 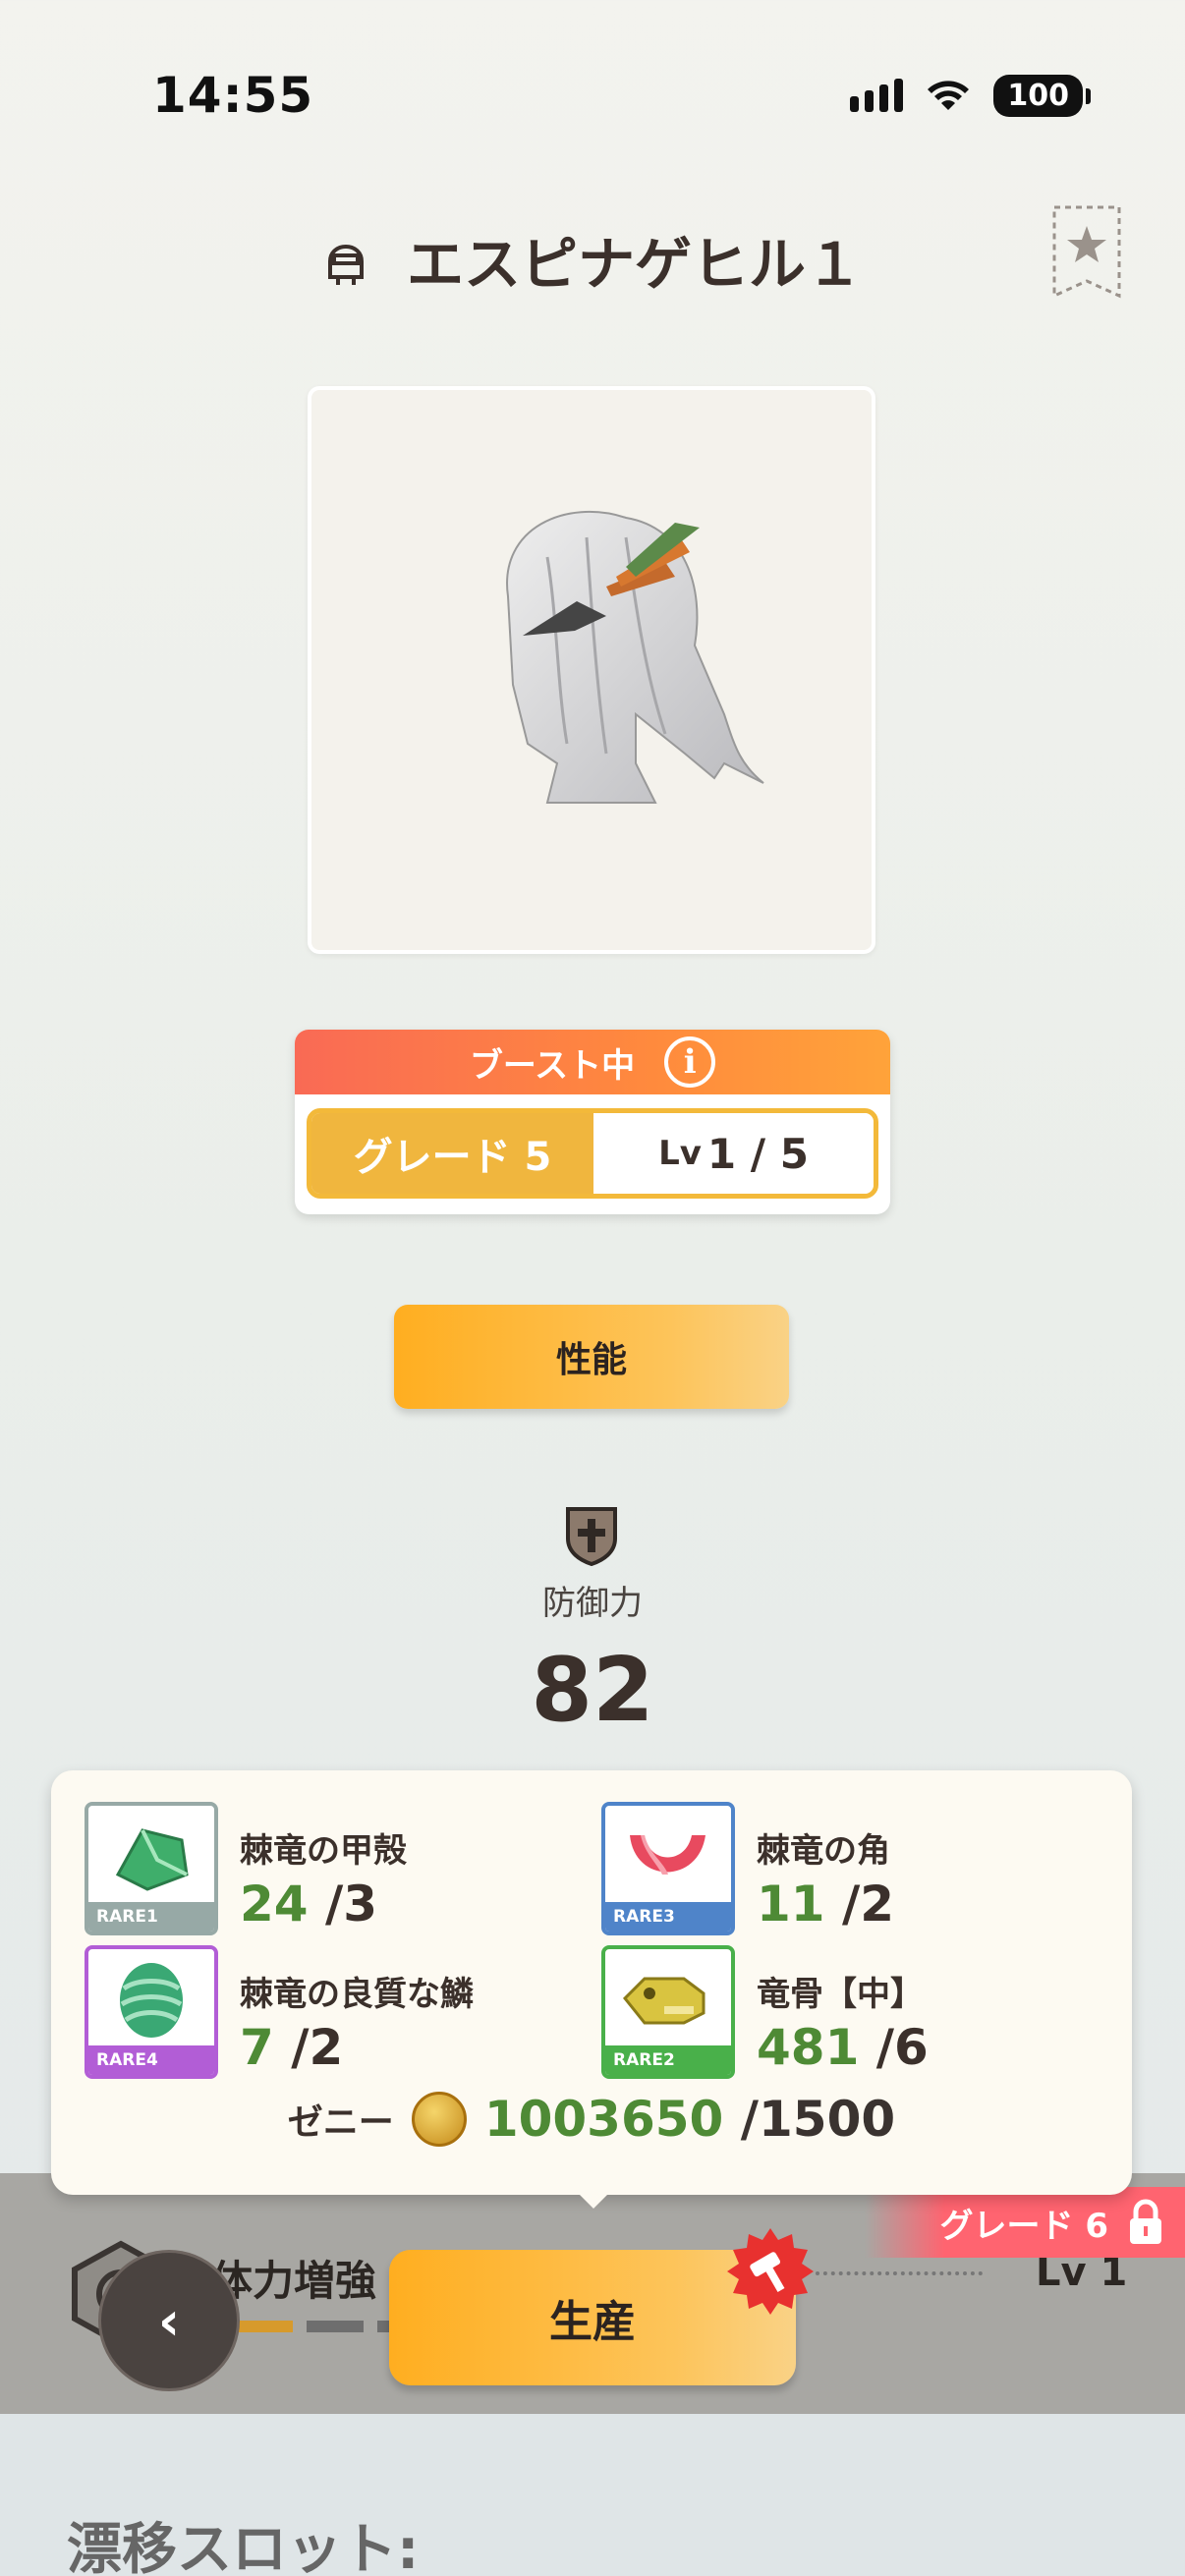 What do you see at coordinates (257, 2047) in the screenshot?
I see `material-have: 7` at bounding box center [257, 2047].